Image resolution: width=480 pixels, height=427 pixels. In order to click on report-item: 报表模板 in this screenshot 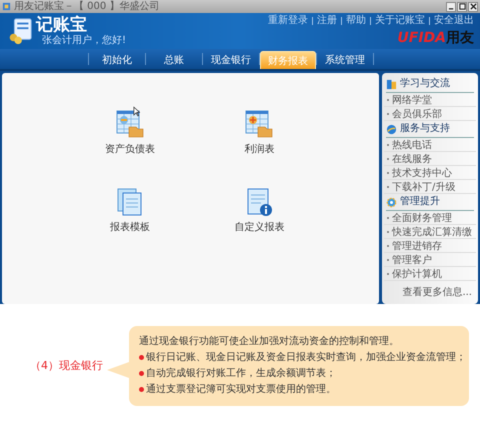, I will do `click(130, 210)`.